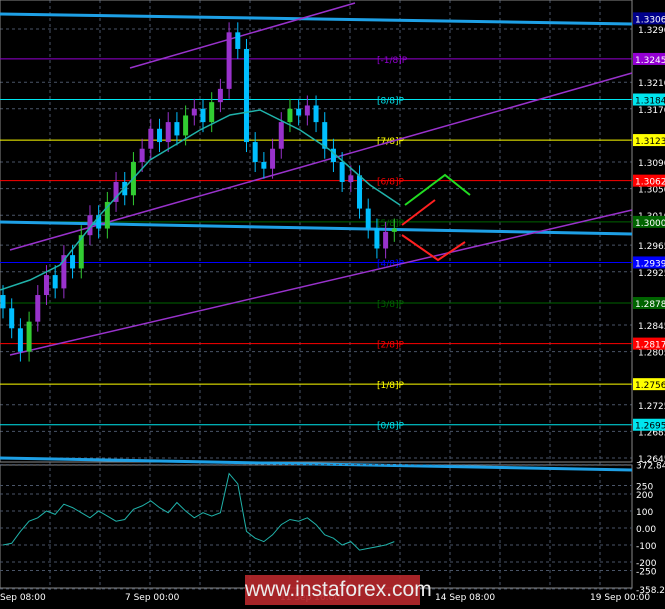  I want to click on osc-tick: -250, so click(646, 573).